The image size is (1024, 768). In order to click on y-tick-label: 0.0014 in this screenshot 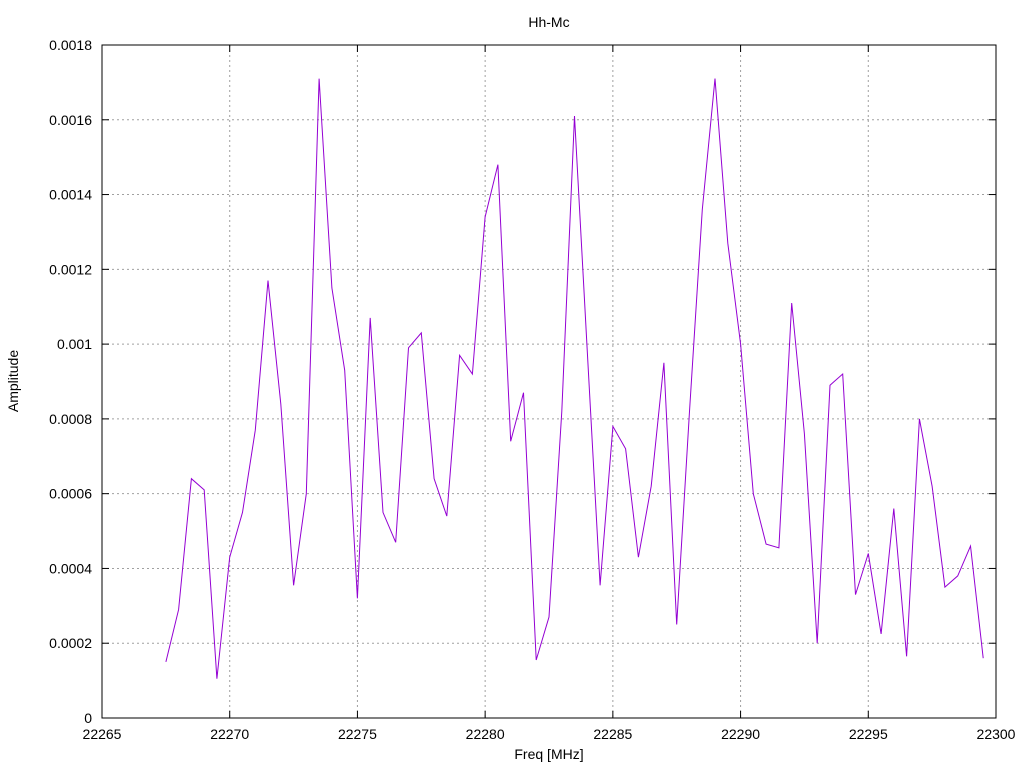, I will do `click(70, 195)`.